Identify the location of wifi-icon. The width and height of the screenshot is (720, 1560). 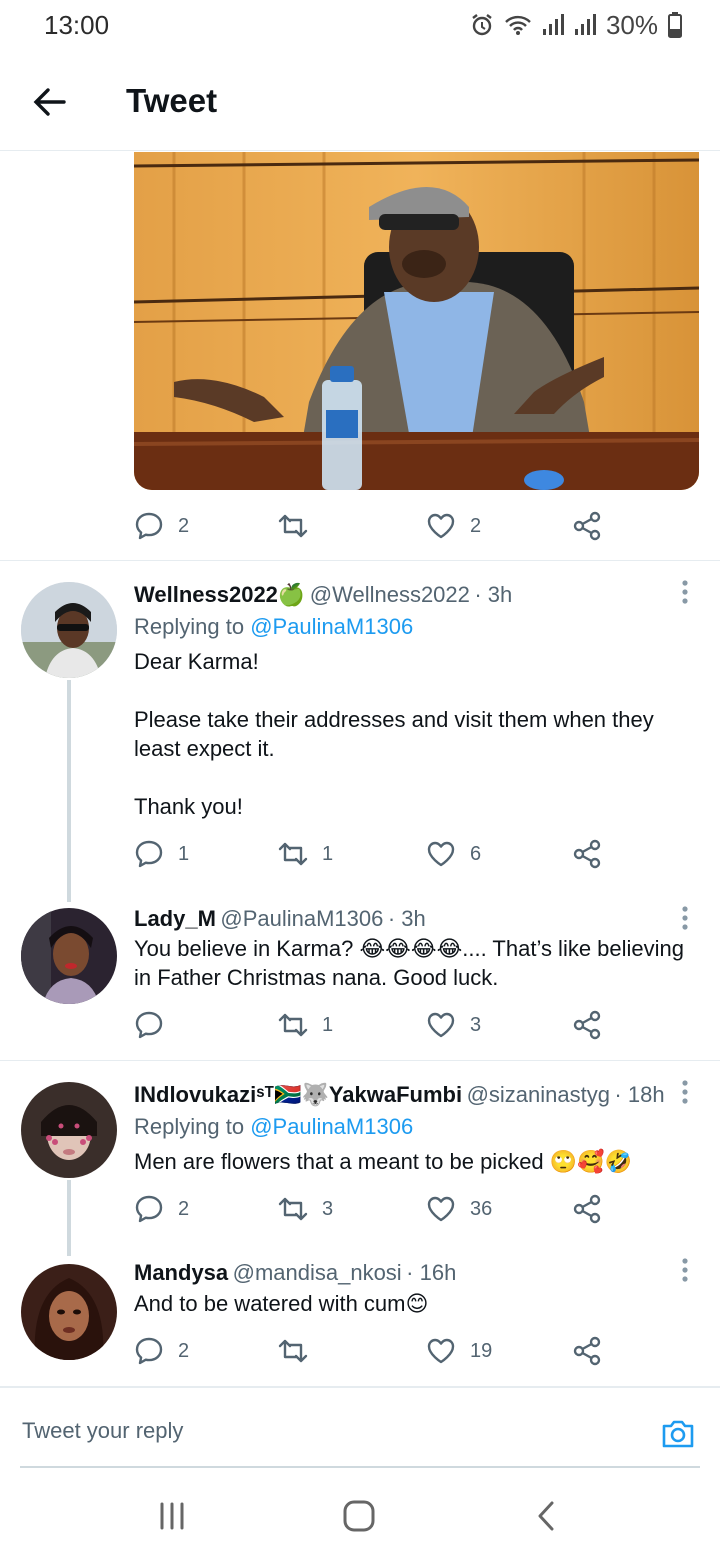
(518, 25).